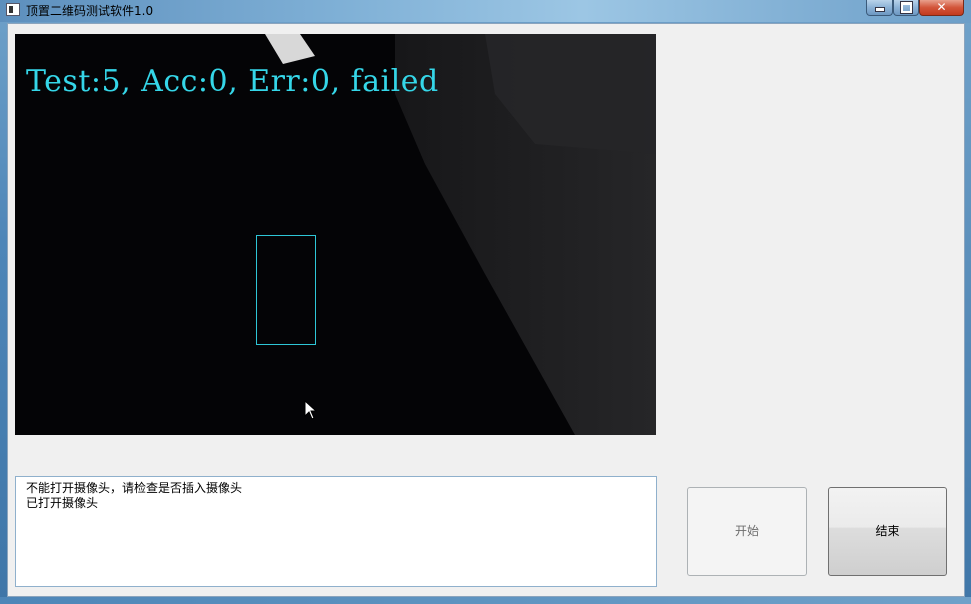 The height and width of the screenshot is (604, 971). I want to click on start-button: 开始, so click(747, 531).